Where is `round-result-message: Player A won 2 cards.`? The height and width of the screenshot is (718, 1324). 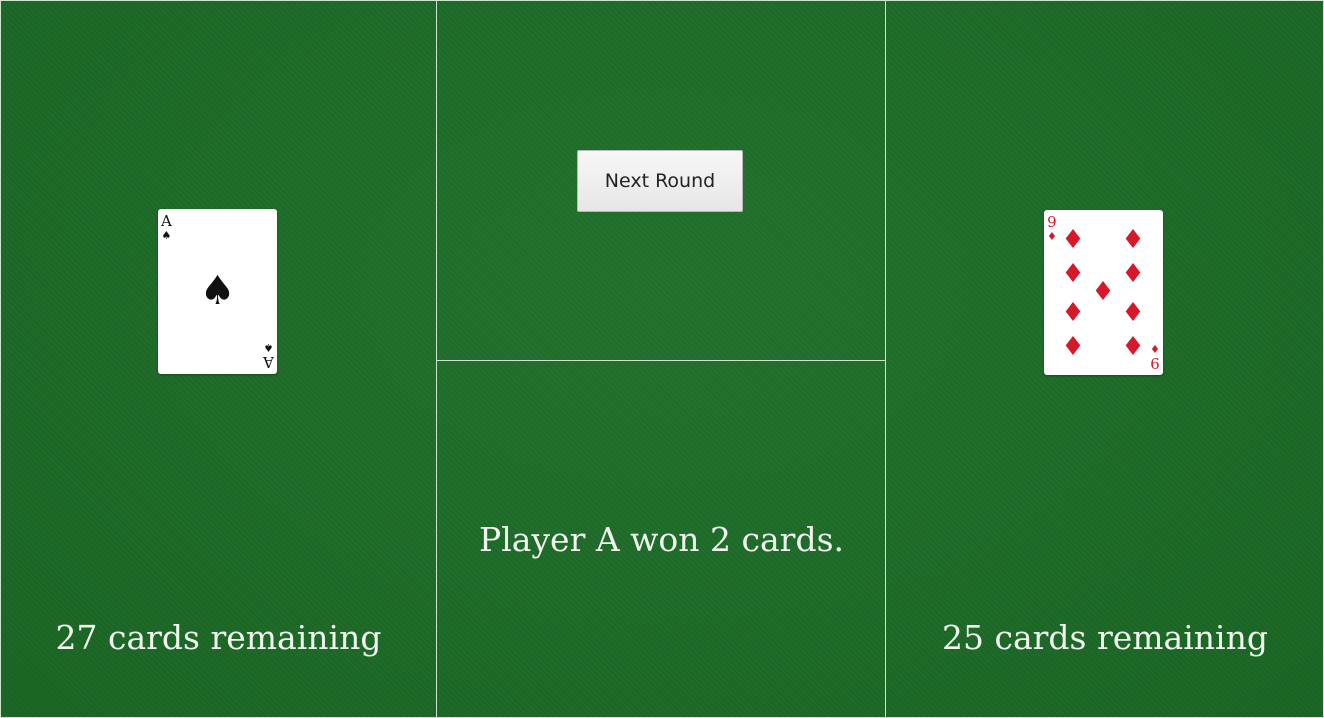 round-result-message: Player A won 2 cards. is located at coordinates (661, 539).